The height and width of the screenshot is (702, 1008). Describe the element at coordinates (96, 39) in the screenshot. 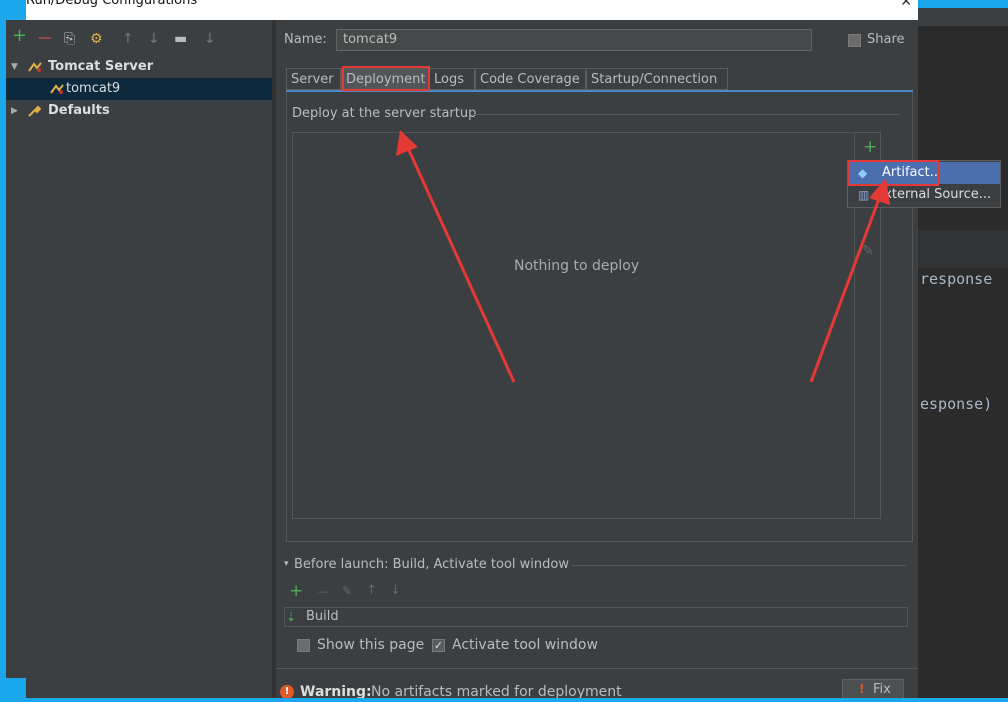

I see `wrench-icon: ⚙` at that location.